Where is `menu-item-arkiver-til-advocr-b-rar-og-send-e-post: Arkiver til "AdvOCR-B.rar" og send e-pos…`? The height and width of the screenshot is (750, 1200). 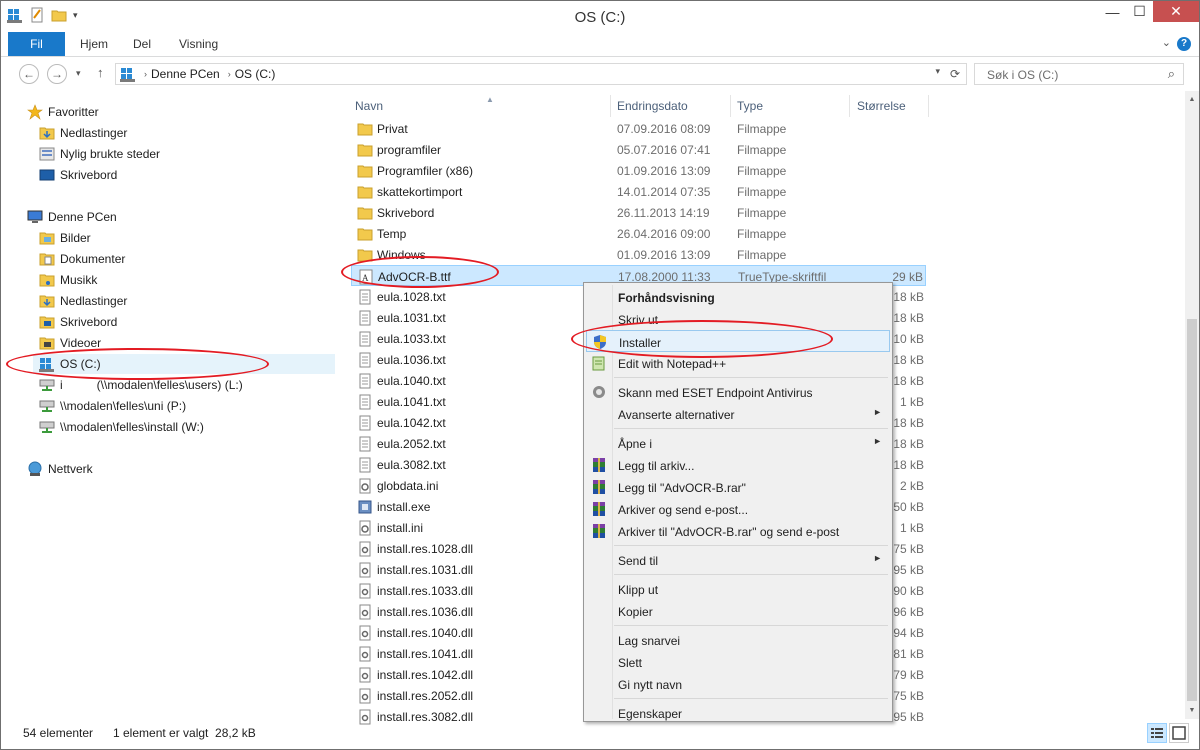 menu-item-arkiver-til-advocr-b-rar-og-send-e-post: Arkiver til "AdvOCR-B.rar" og send e-pos… is located at coordinates (738, 531).